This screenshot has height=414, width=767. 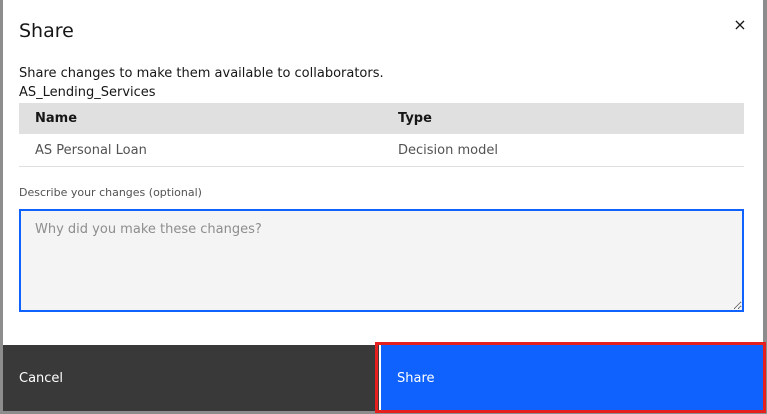 What do you see at coordinates (381, 118) in the screenshot?
I see `table-header: Name Type` at bounding box center [381, 118].